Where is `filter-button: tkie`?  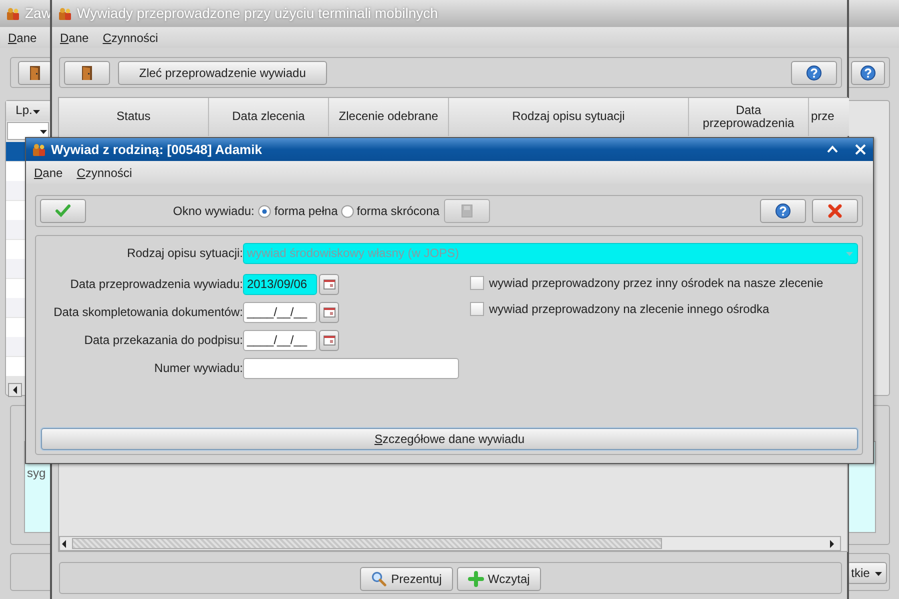 filter-button: tkie is located at coordinates (867, 573).